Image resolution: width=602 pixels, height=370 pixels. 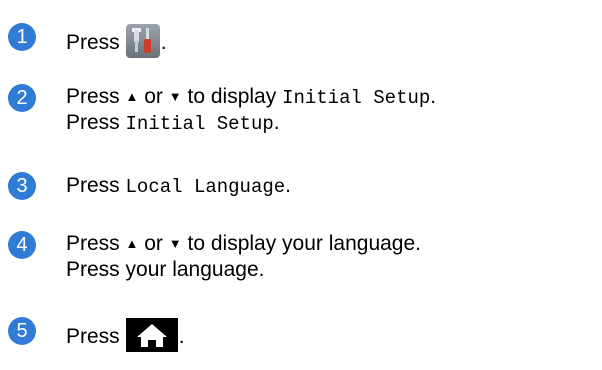 I want to click on step-4-line-2: Press your language., so click(x=243, y=270).